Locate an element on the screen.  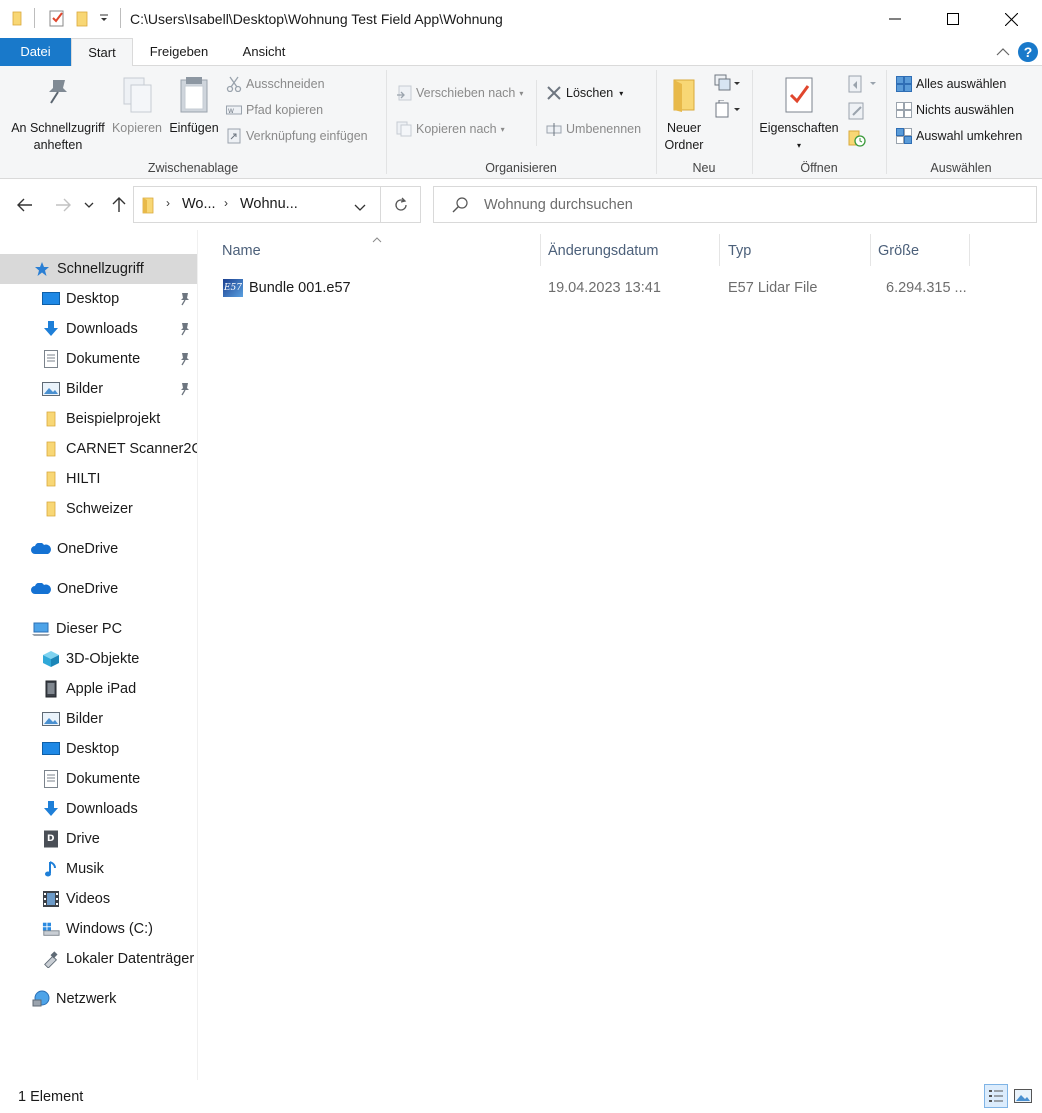
nav-item-beispielprojekt: Beispielprojekt is located at coordinates (98, 419).